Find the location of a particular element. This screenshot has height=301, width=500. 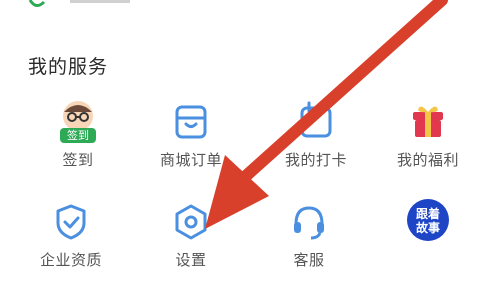

service-label: 设置 is located at coordinates (191, 260).